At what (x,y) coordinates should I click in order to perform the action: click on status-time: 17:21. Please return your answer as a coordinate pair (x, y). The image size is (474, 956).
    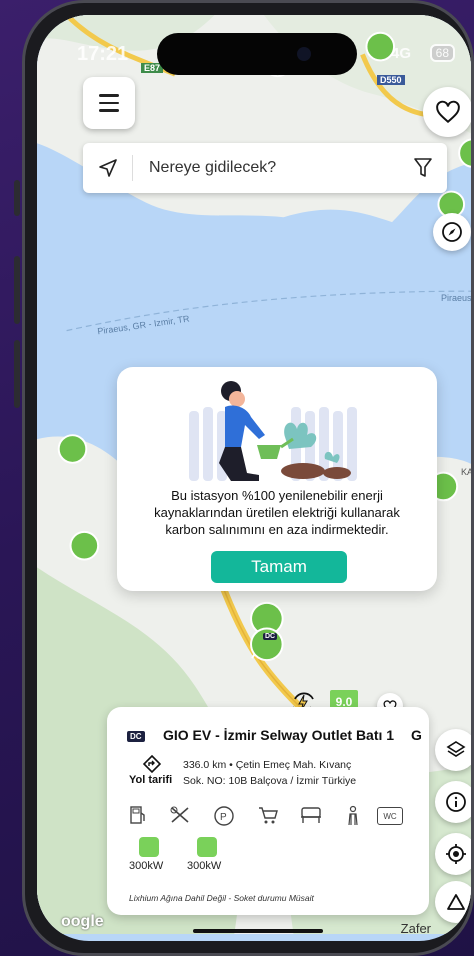
    Looking at the image, I should click on (103, 54).